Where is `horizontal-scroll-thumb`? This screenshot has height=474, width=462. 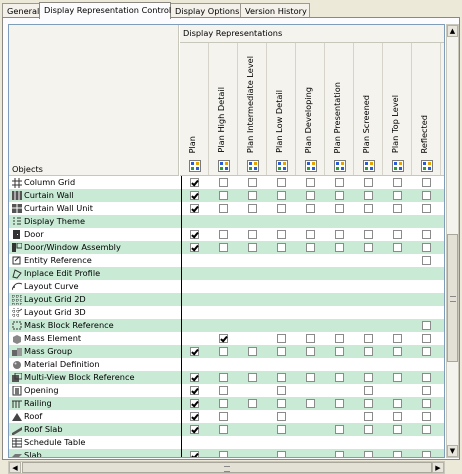
horizontal-scroll-thumb is located at coordinates (227, 467).